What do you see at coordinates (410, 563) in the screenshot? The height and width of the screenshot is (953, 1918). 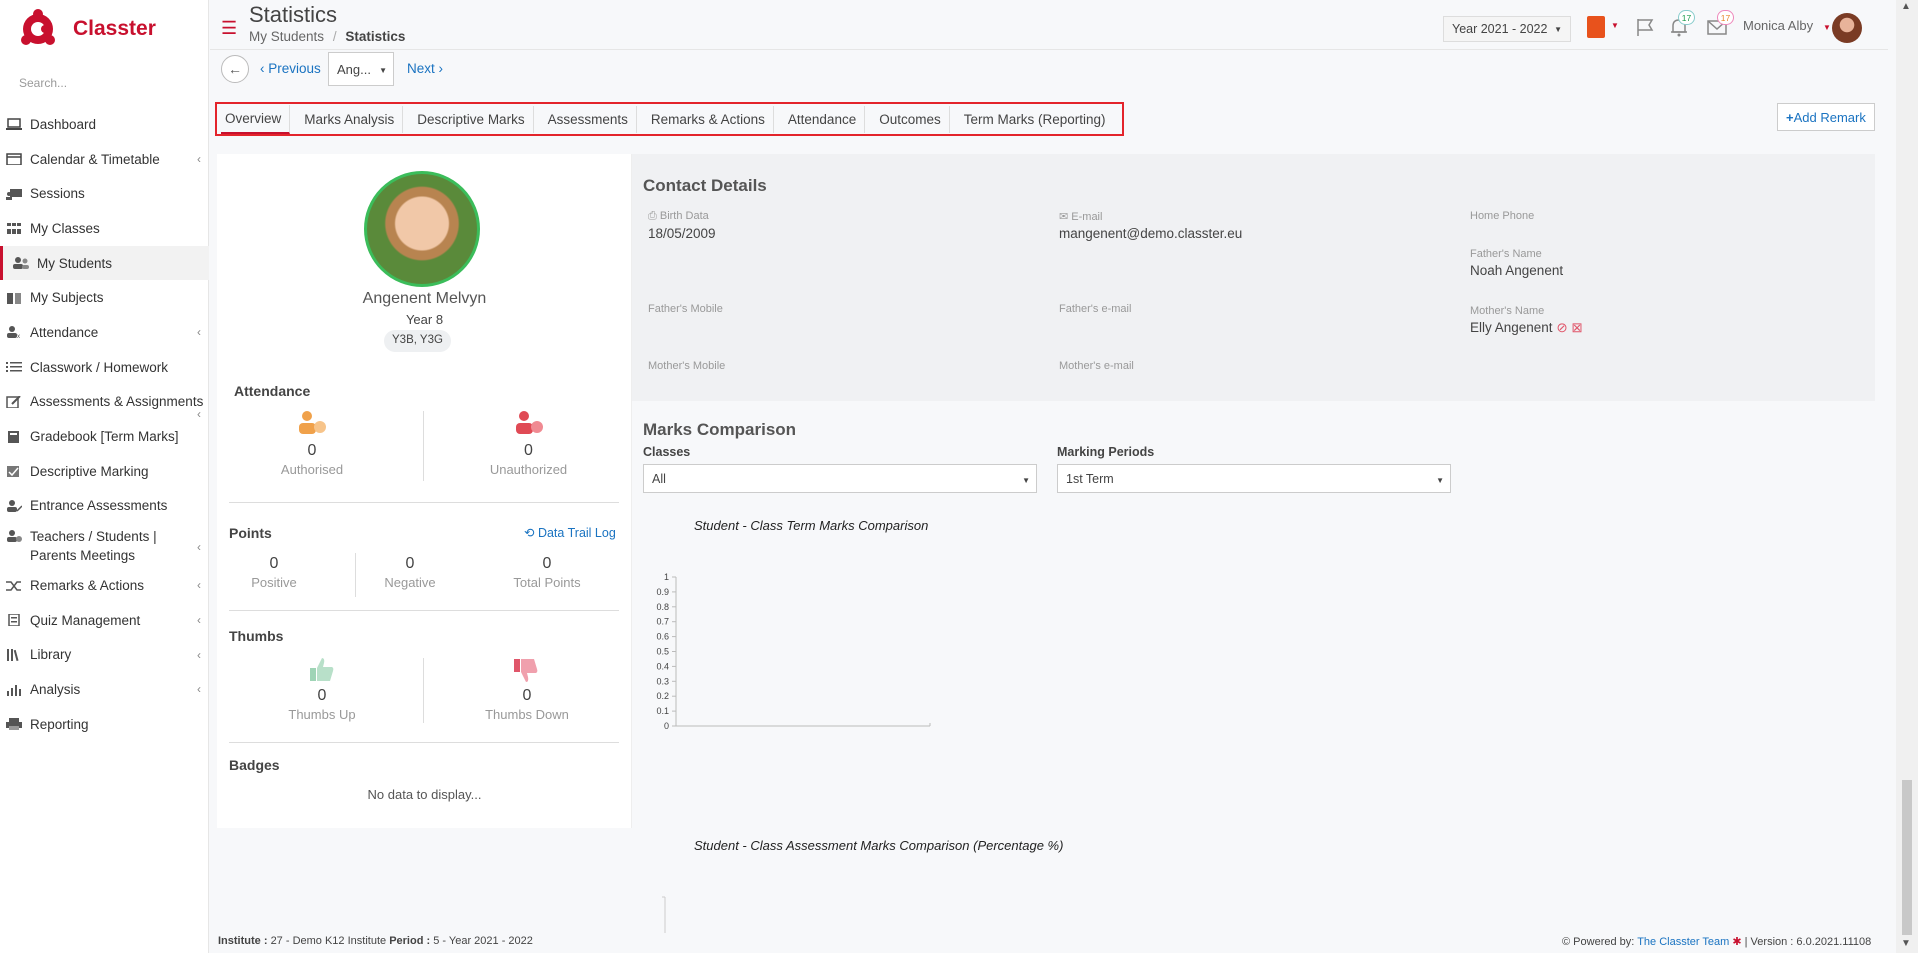 I see `negative-value: 0` at bounding box center [410, 563].